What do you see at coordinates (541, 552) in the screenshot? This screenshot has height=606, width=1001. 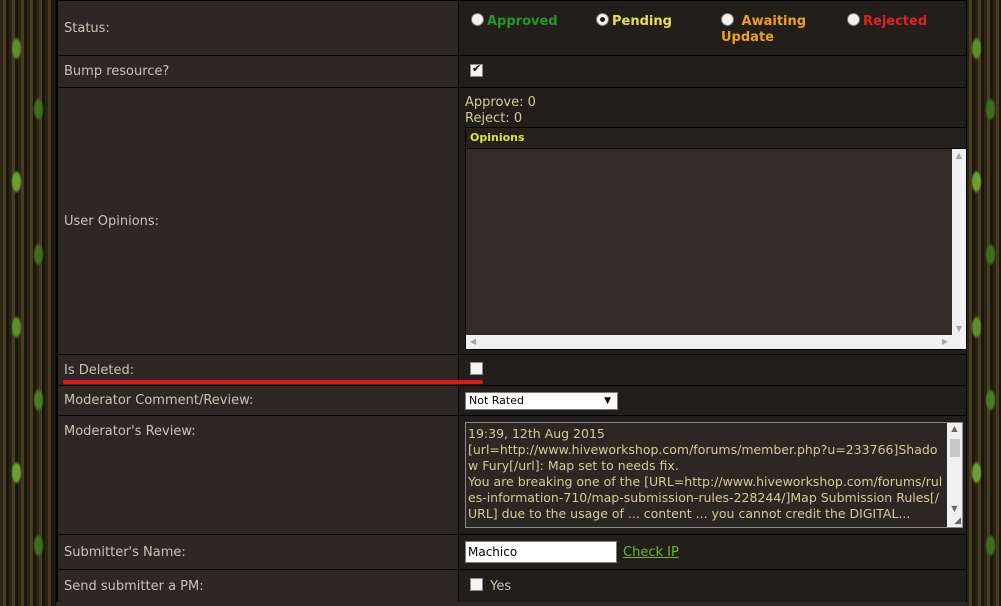 I see `submitter-name-input: Machico` at bounding box center [541, 552].